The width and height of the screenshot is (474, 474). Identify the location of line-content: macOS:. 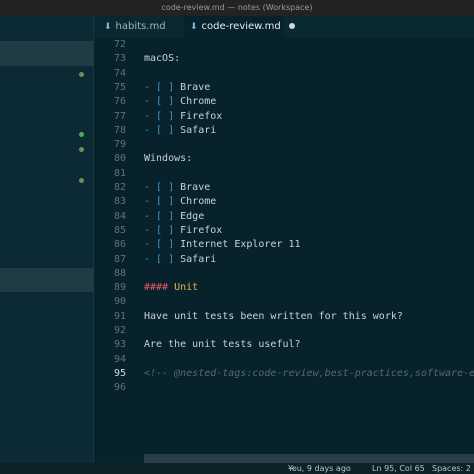
(162, 59).